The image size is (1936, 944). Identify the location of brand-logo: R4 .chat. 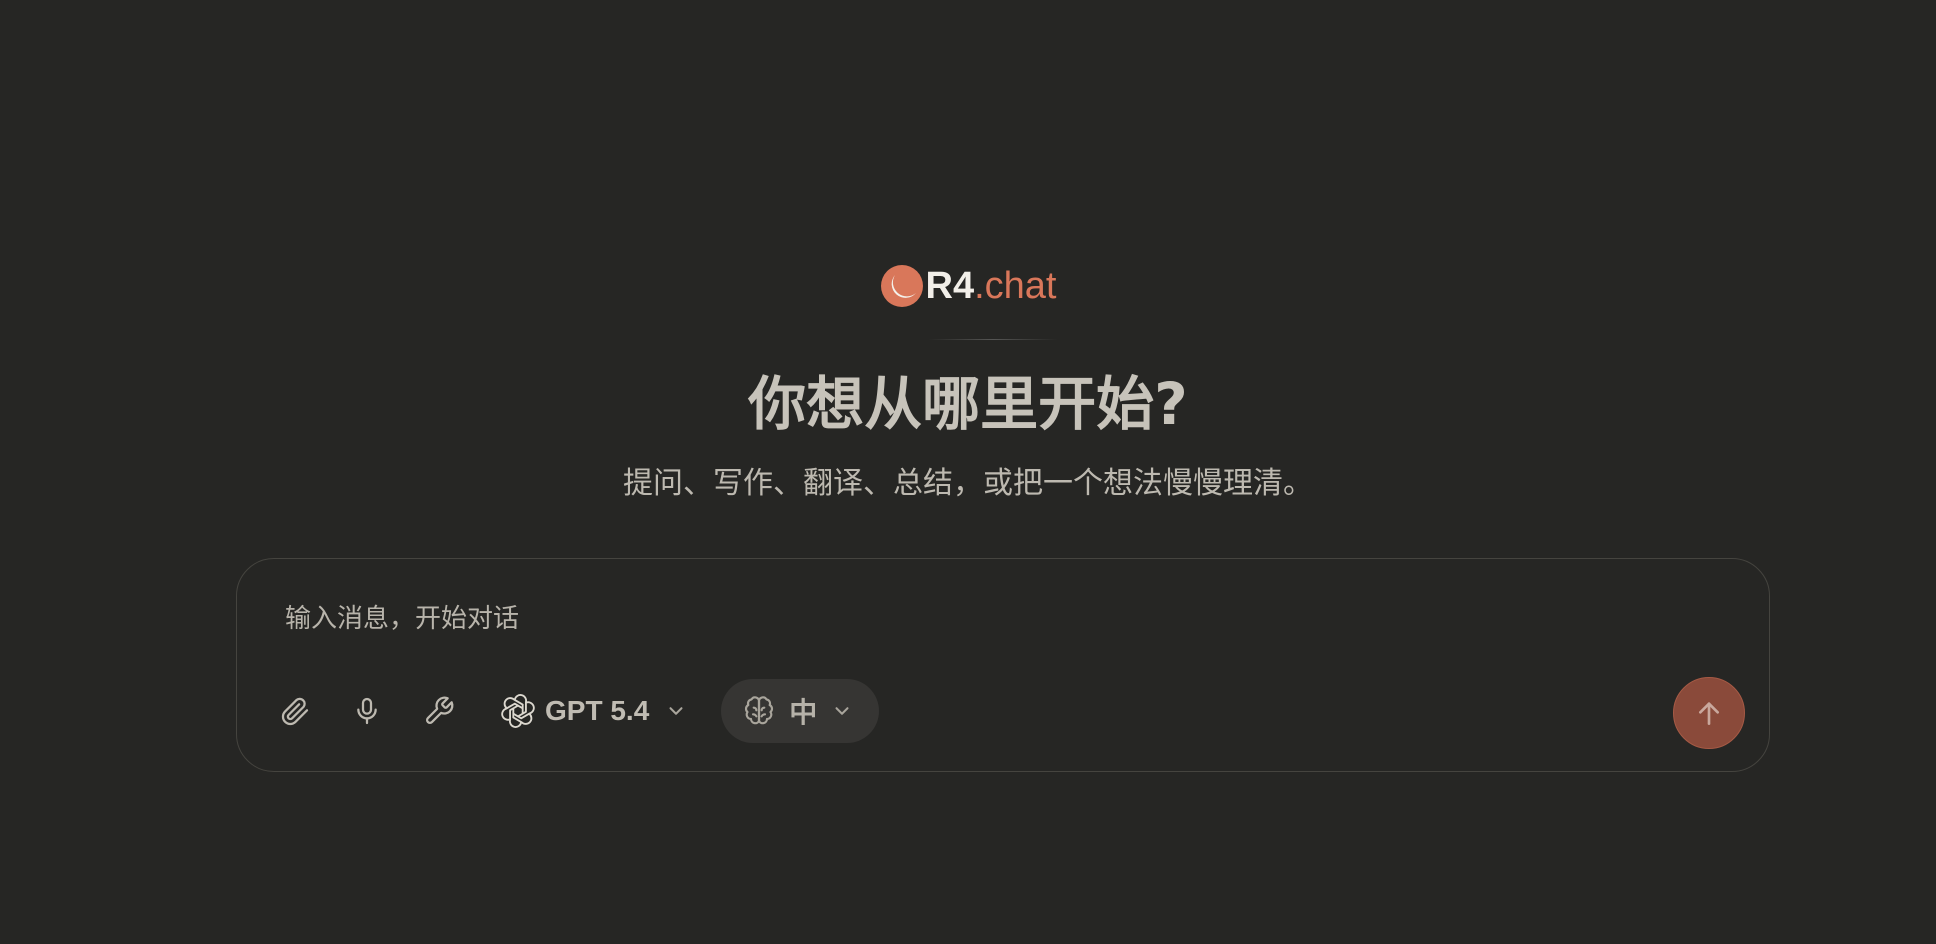
(968, 286).